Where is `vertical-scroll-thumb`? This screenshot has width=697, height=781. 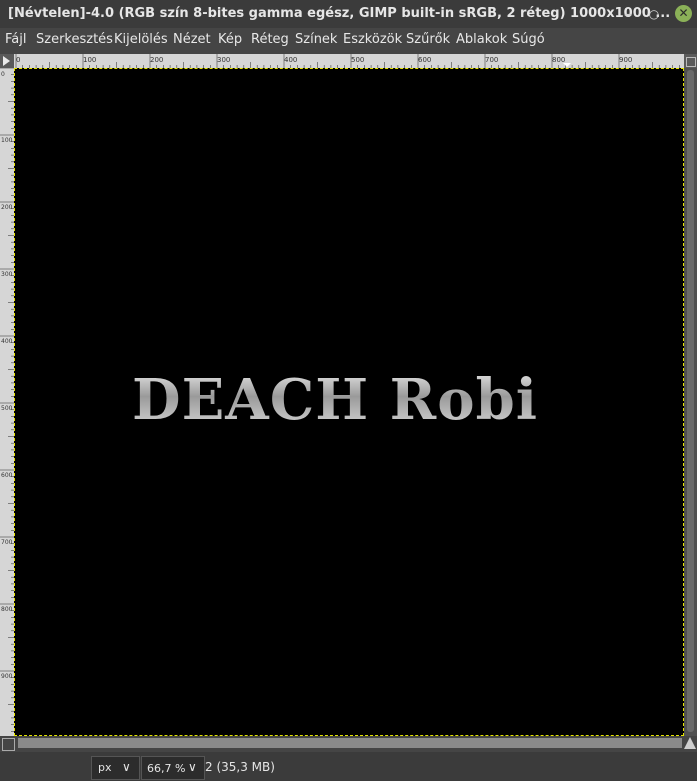 vertical-scroll-thumb is located at coordinates (690, 401).